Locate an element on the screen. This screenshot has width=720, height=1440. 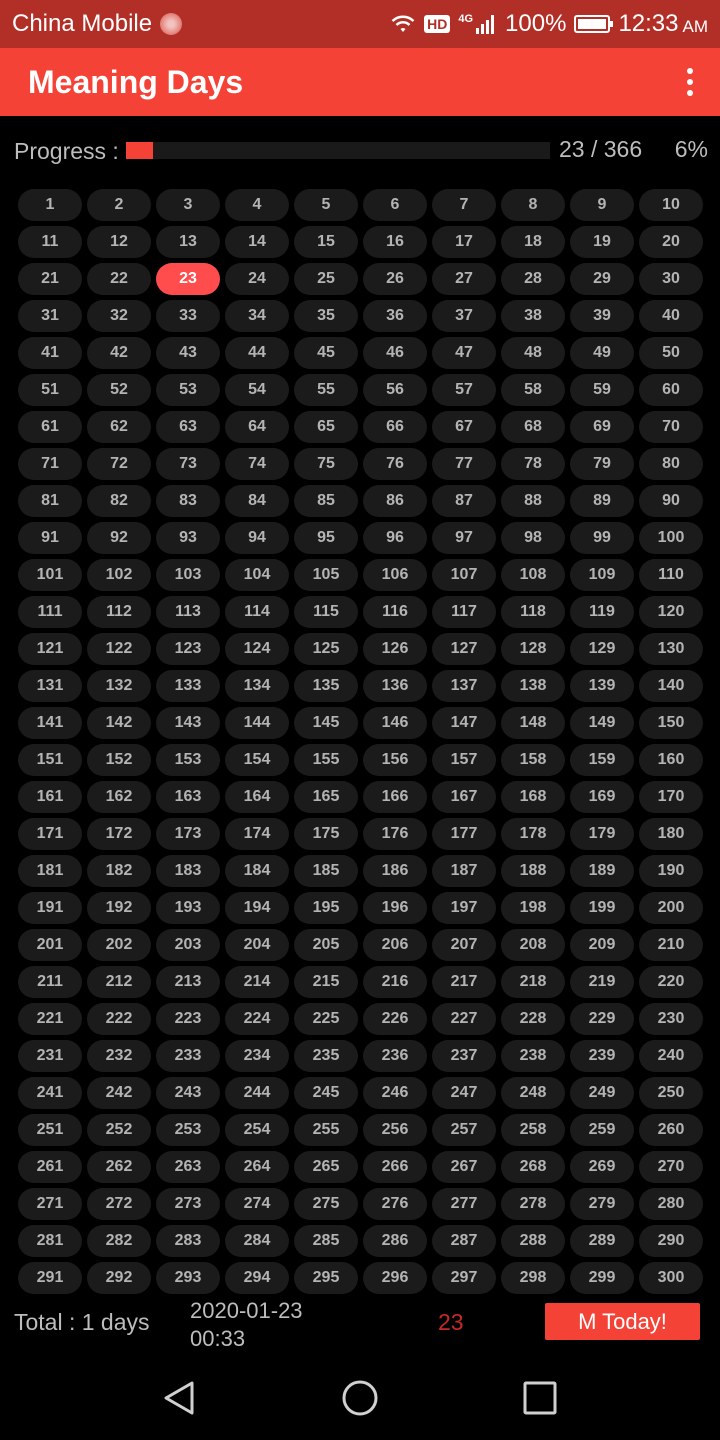
day-cell: 262 is located at coordinates (119, 1167).